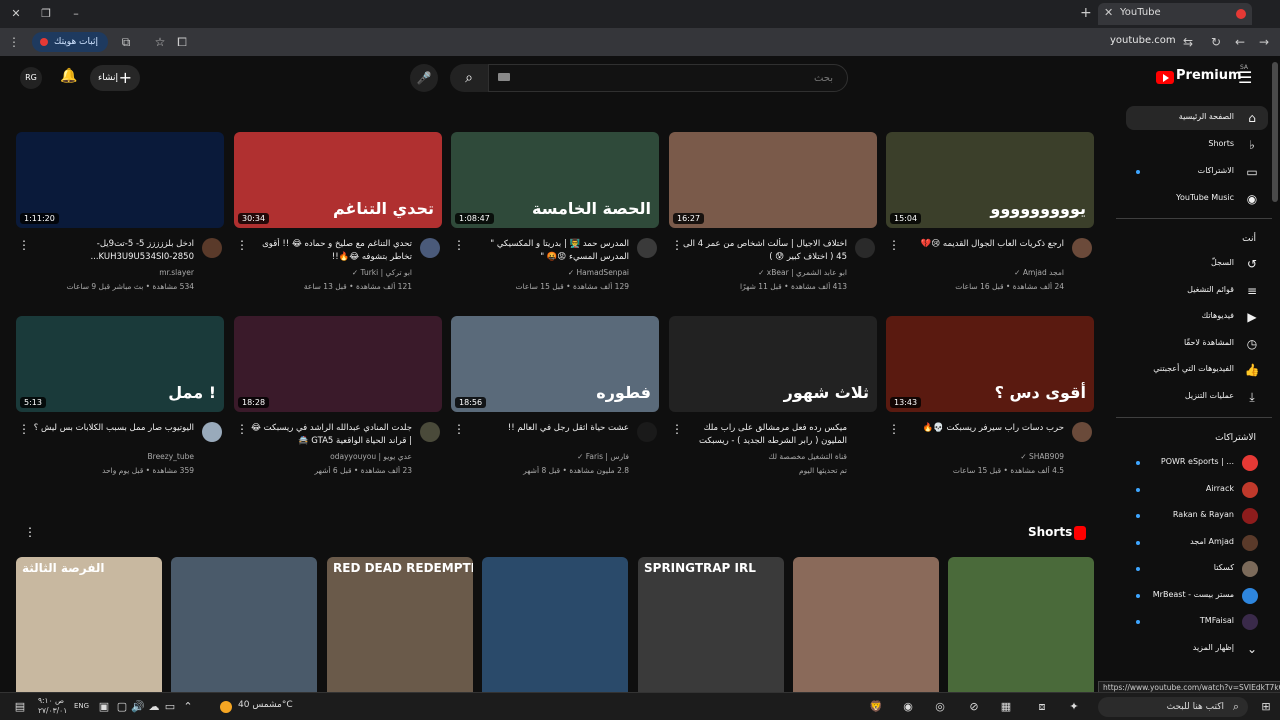 Image resolution: width=1280 pixels, height=720 pixels. I want to click on brave-icon: 🦁, so click(876, 707).